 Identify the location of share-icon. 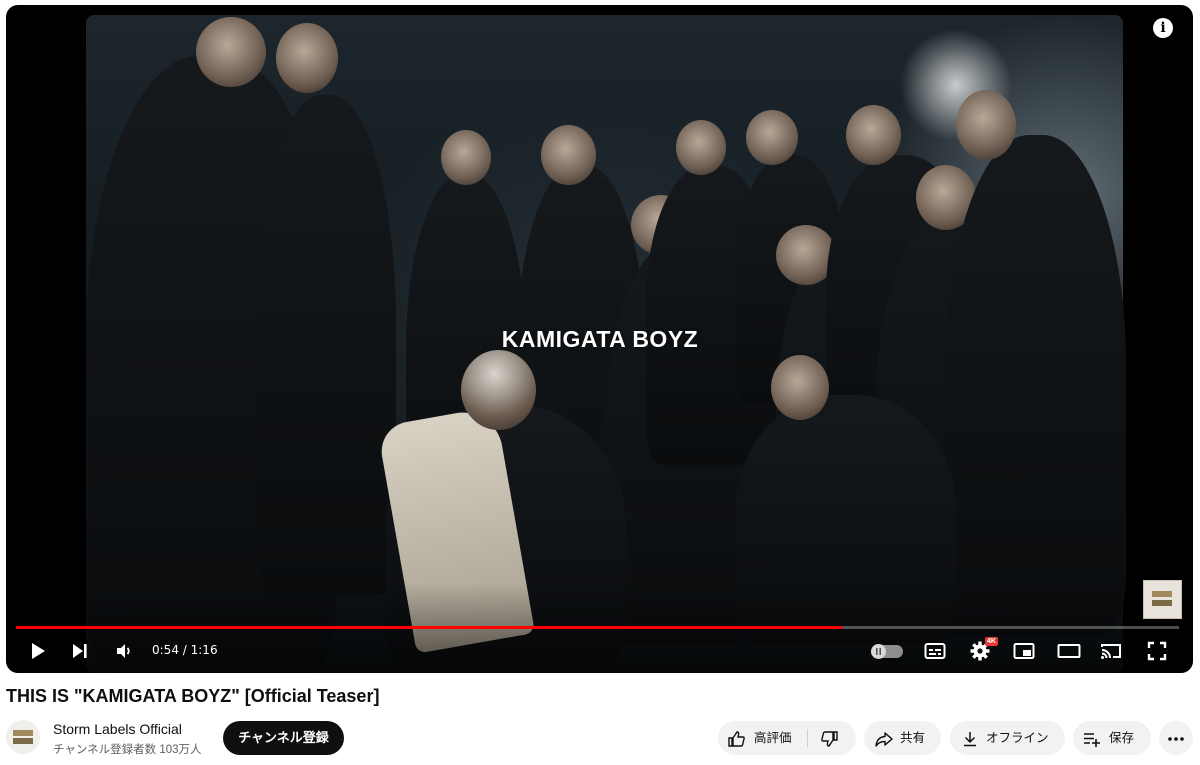
(884, 739).